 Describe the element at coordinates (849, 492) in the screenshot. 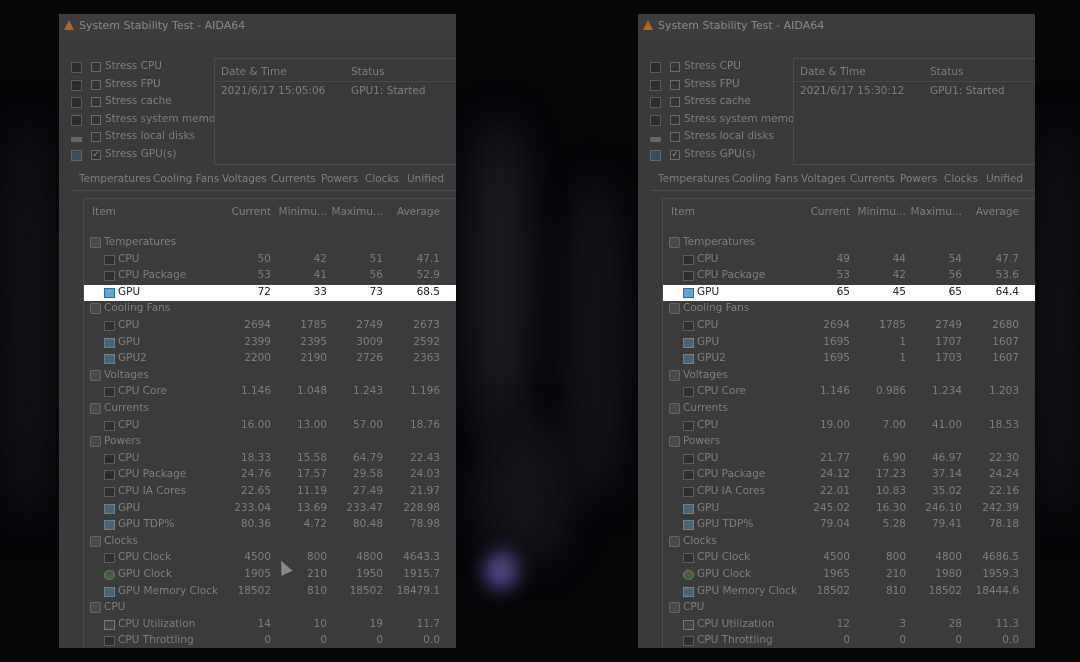

I see `table-row: CPU IA Cores 22.01 10.83 35.02 22.16` at that location.